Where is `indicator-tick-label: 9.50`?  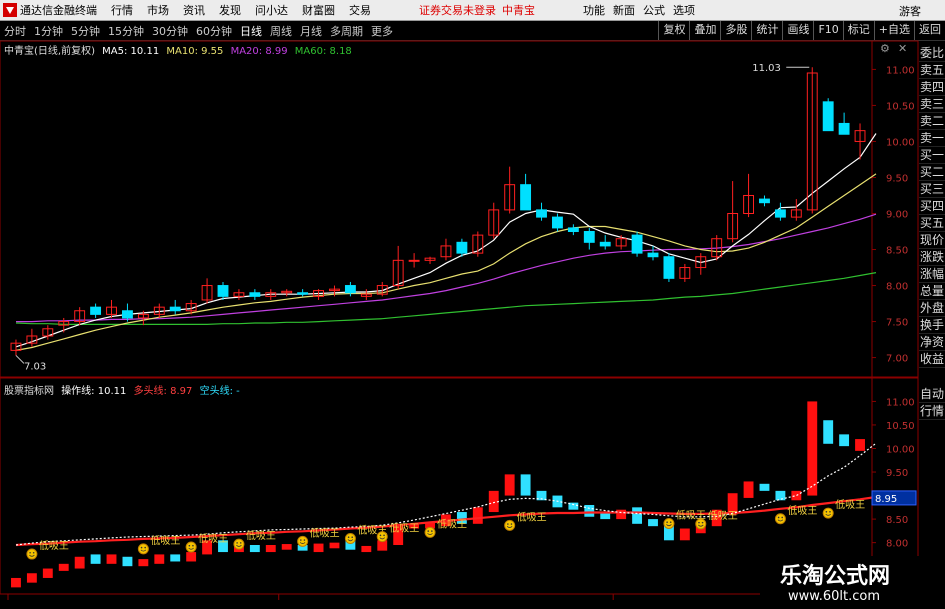 indicator-tick-label: 9.50 is located at coordinates (897, 473).